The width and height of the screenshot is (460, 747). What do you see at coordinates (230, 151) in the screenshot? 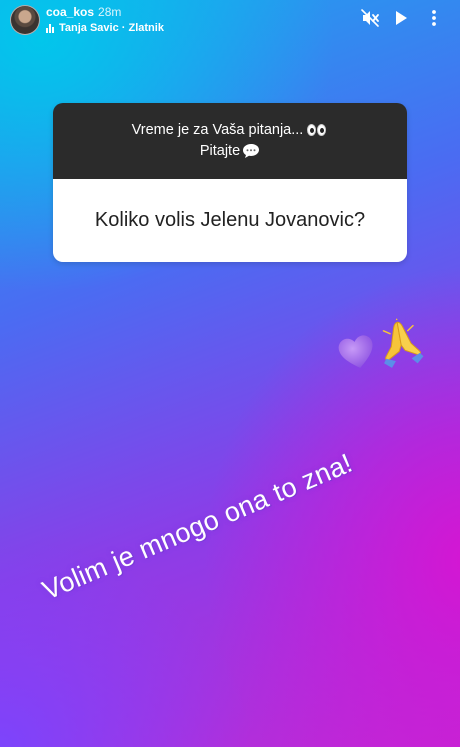
I see `question-prompt-line2: Pitajte` at bounding box center [230, 151].